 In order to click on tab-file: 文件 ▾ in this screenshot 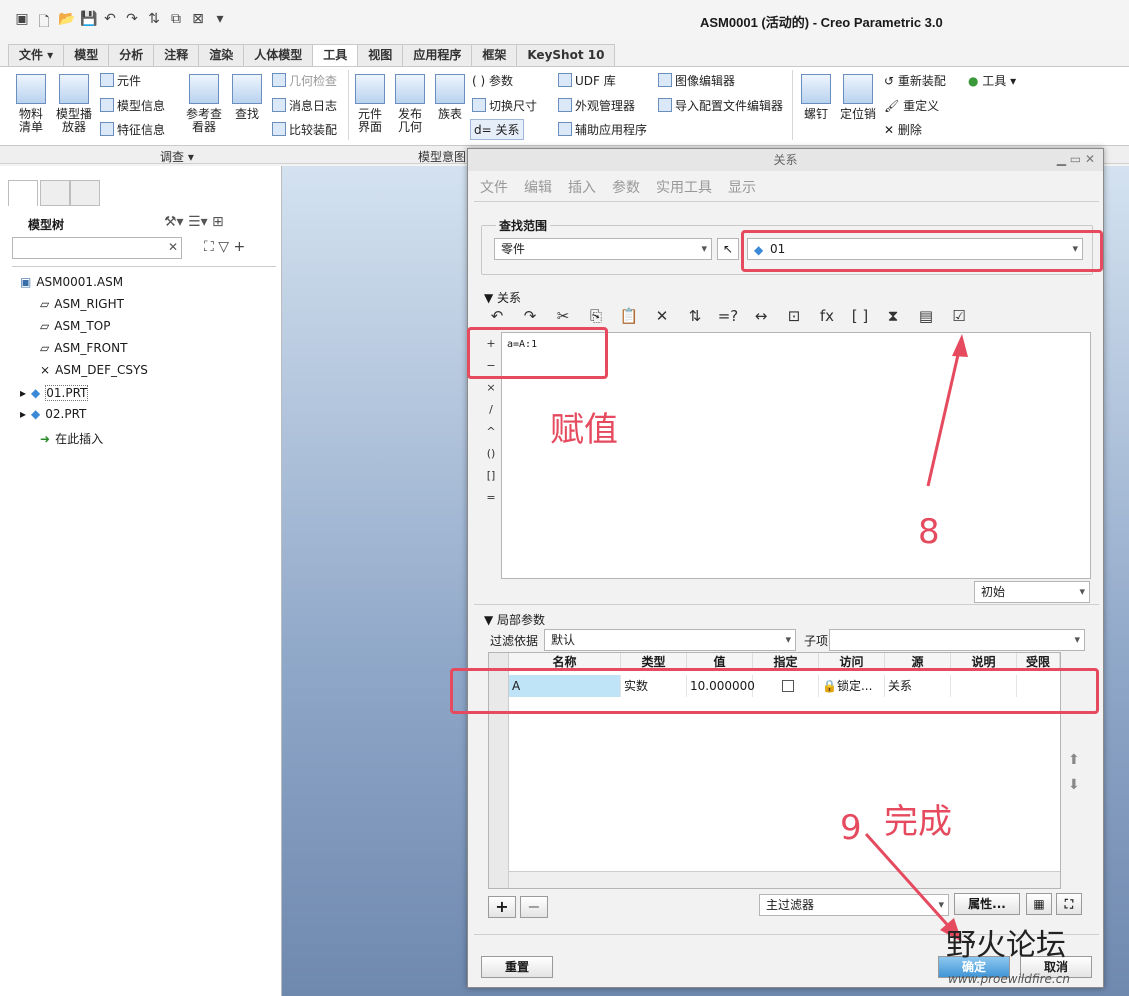, I will do `click(36, 55)`.